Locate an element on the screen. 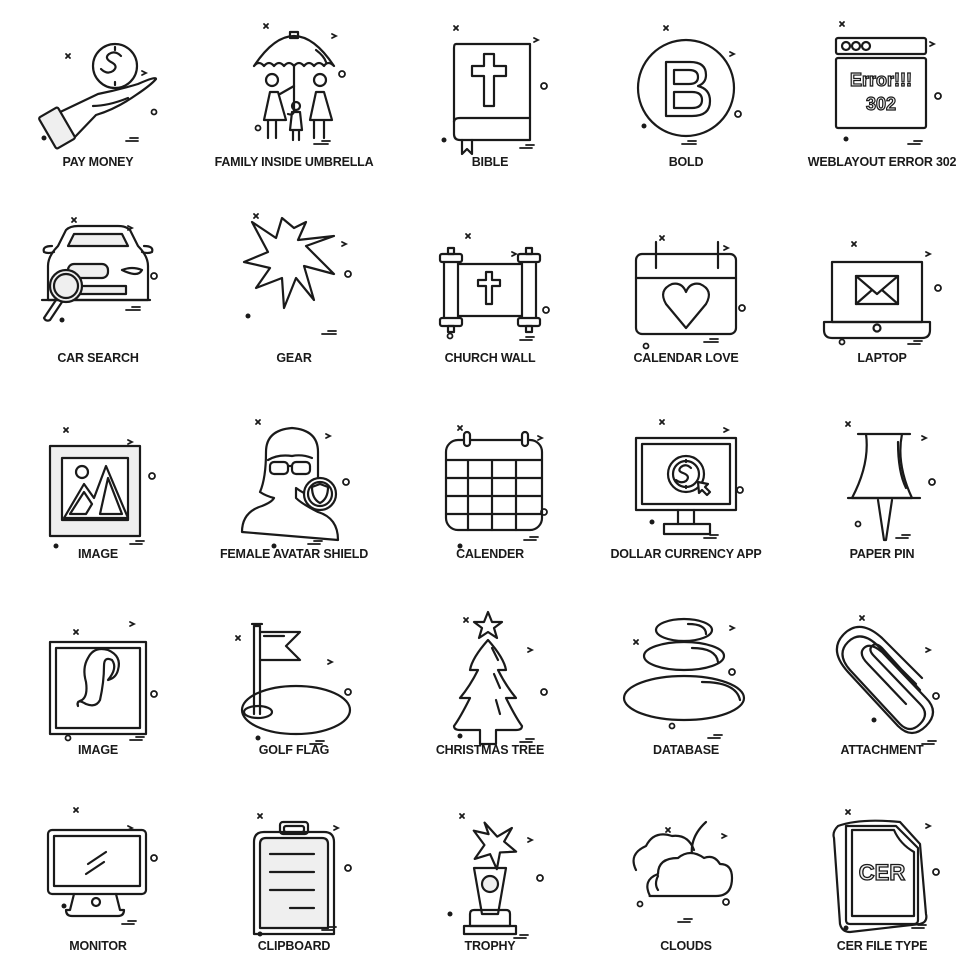 This screenshot has width=980, height=980. image-icon is located at coordinates (98, 477).